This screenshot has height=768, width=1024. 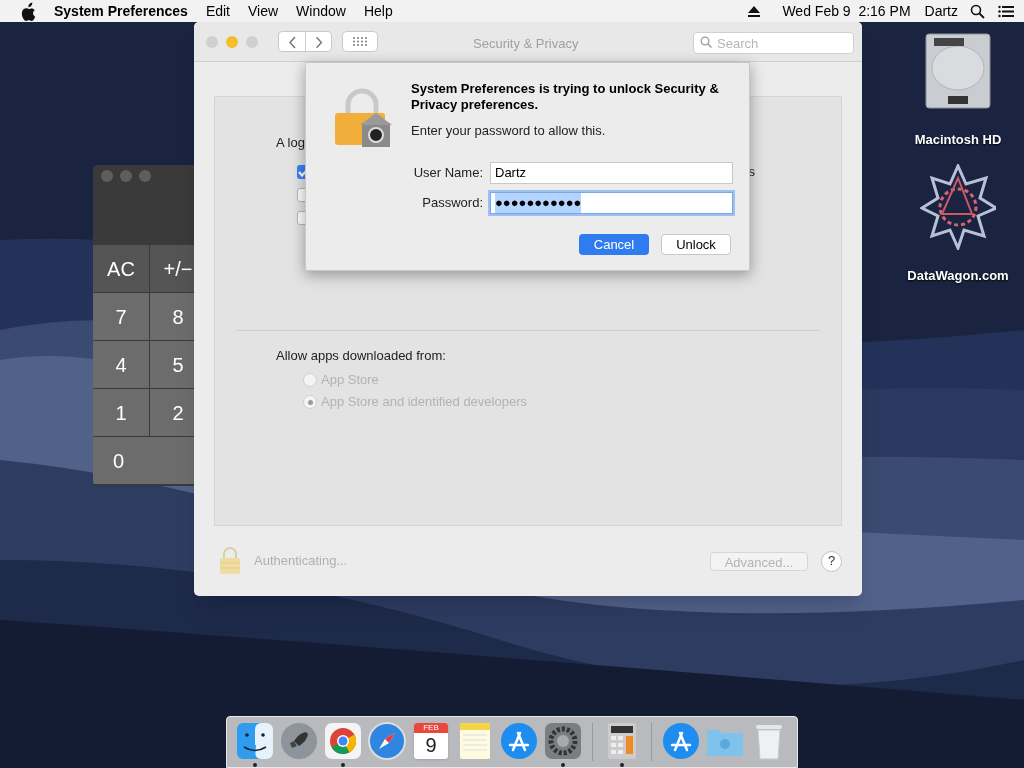 I want to click on section-label: Allow apps downloaded from:, so click(x=361, y=356).